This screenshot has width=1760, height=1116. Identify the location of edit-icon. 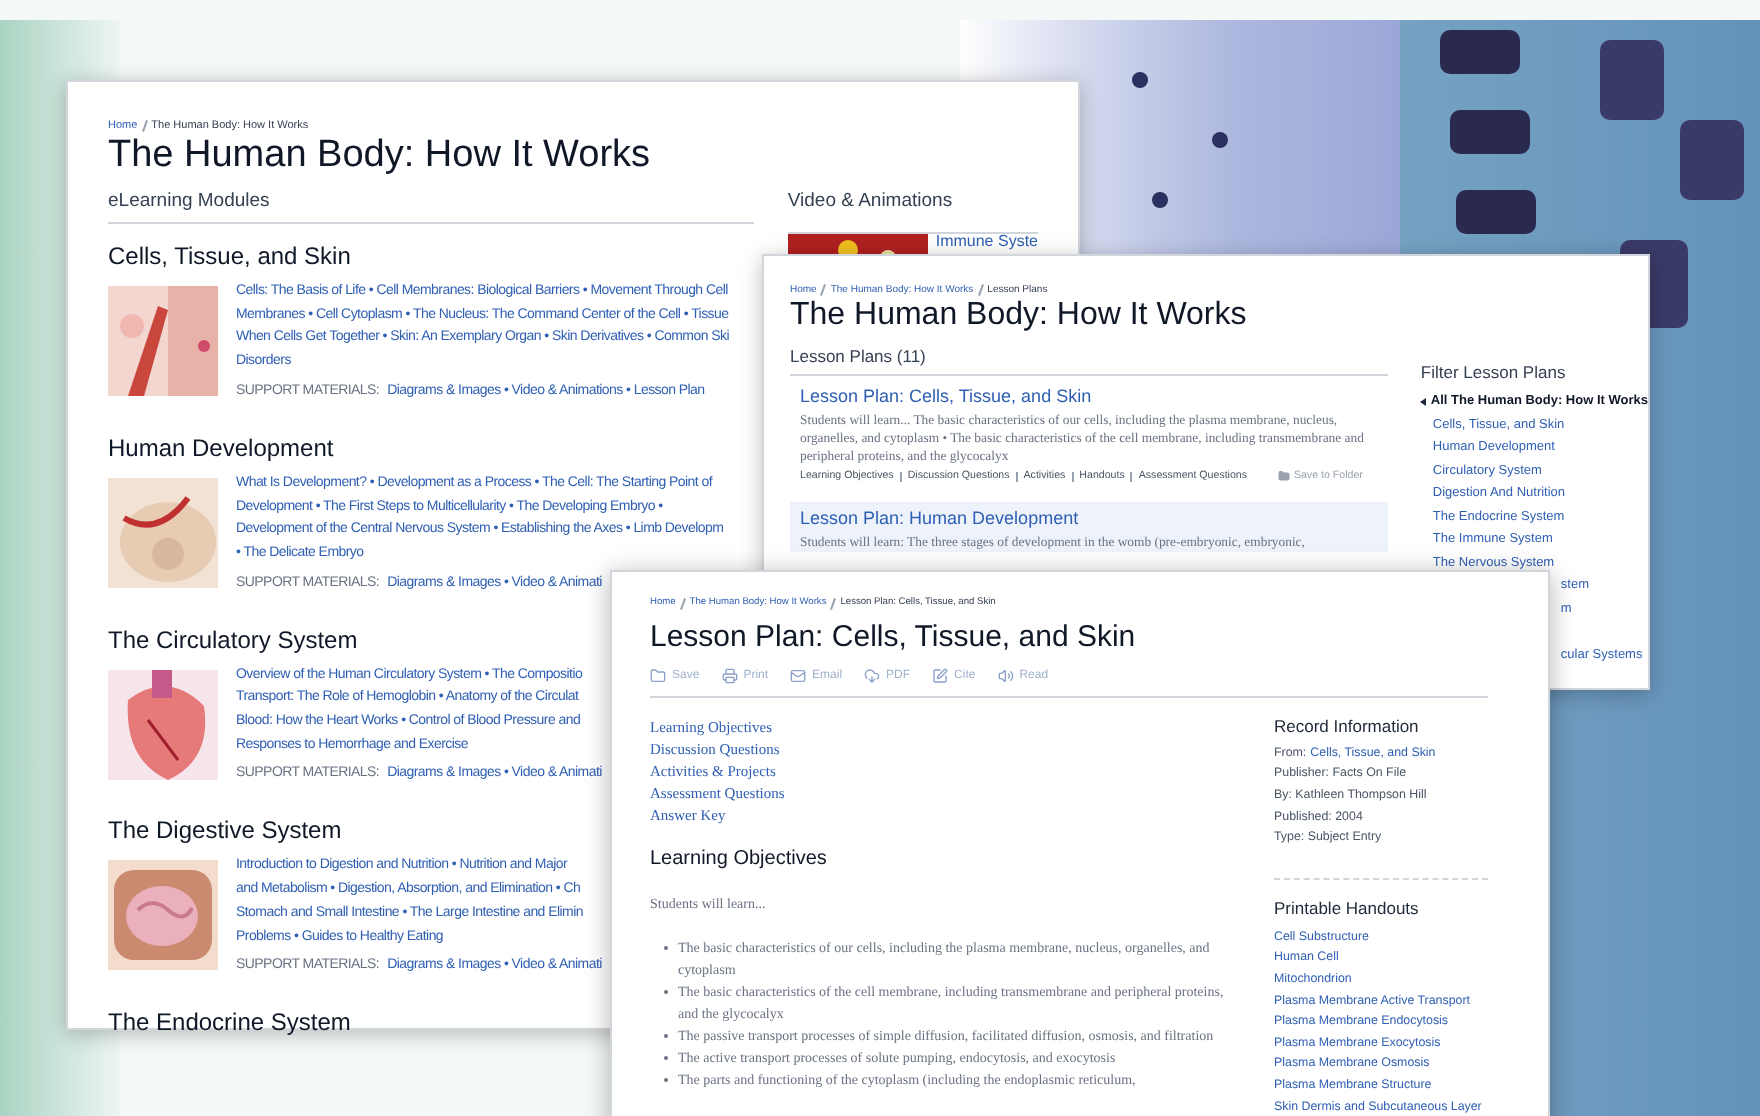
(940, 676).